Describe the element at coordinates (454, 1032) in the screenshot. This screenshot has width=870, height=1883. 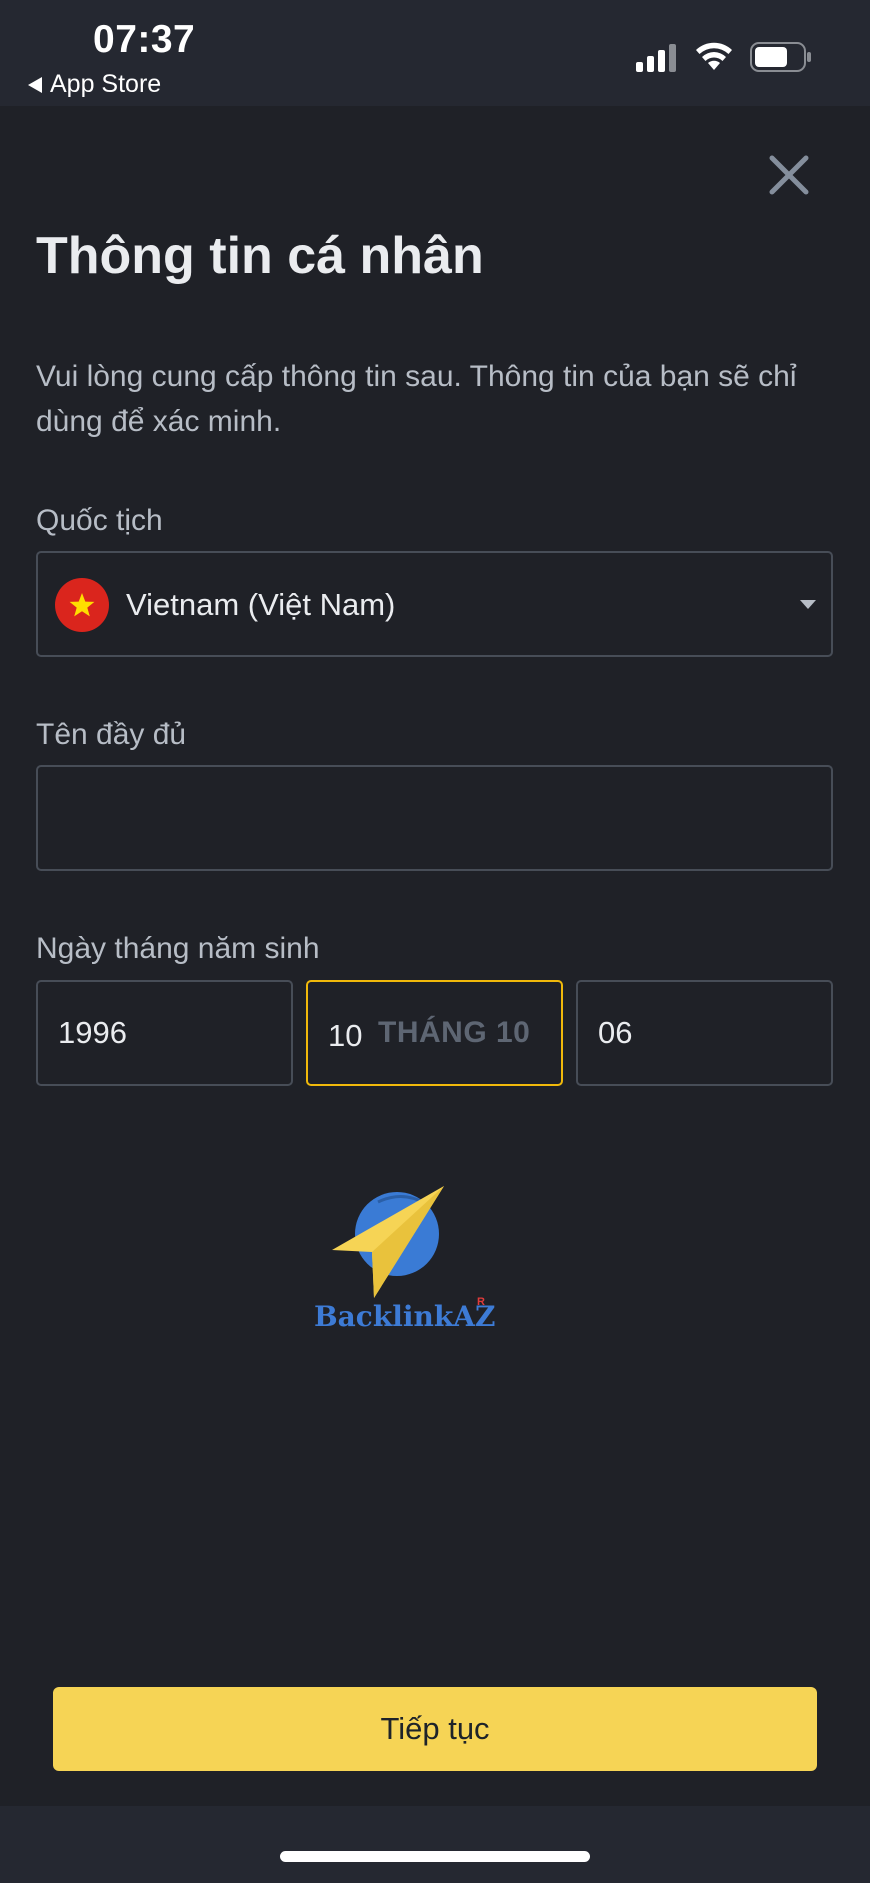
I see `dob-month-hint: THÁNG 10` at that location.